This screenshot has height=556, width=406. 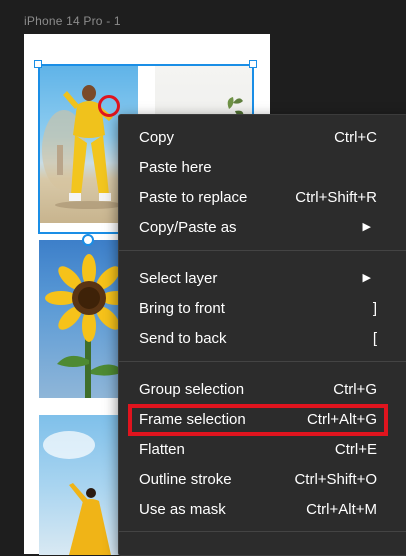 I want to click on menu-item-label: Select layer, so click(x=178, y=278).